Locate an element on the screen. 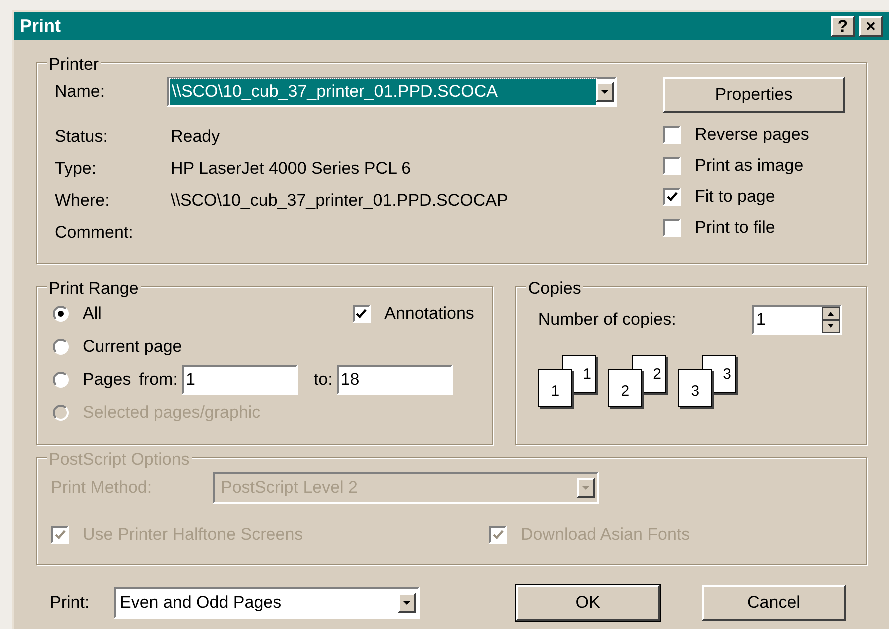 The width and height of the screenshot is (889, 629). option-label: Print to file is located at coordinates (735, 227).